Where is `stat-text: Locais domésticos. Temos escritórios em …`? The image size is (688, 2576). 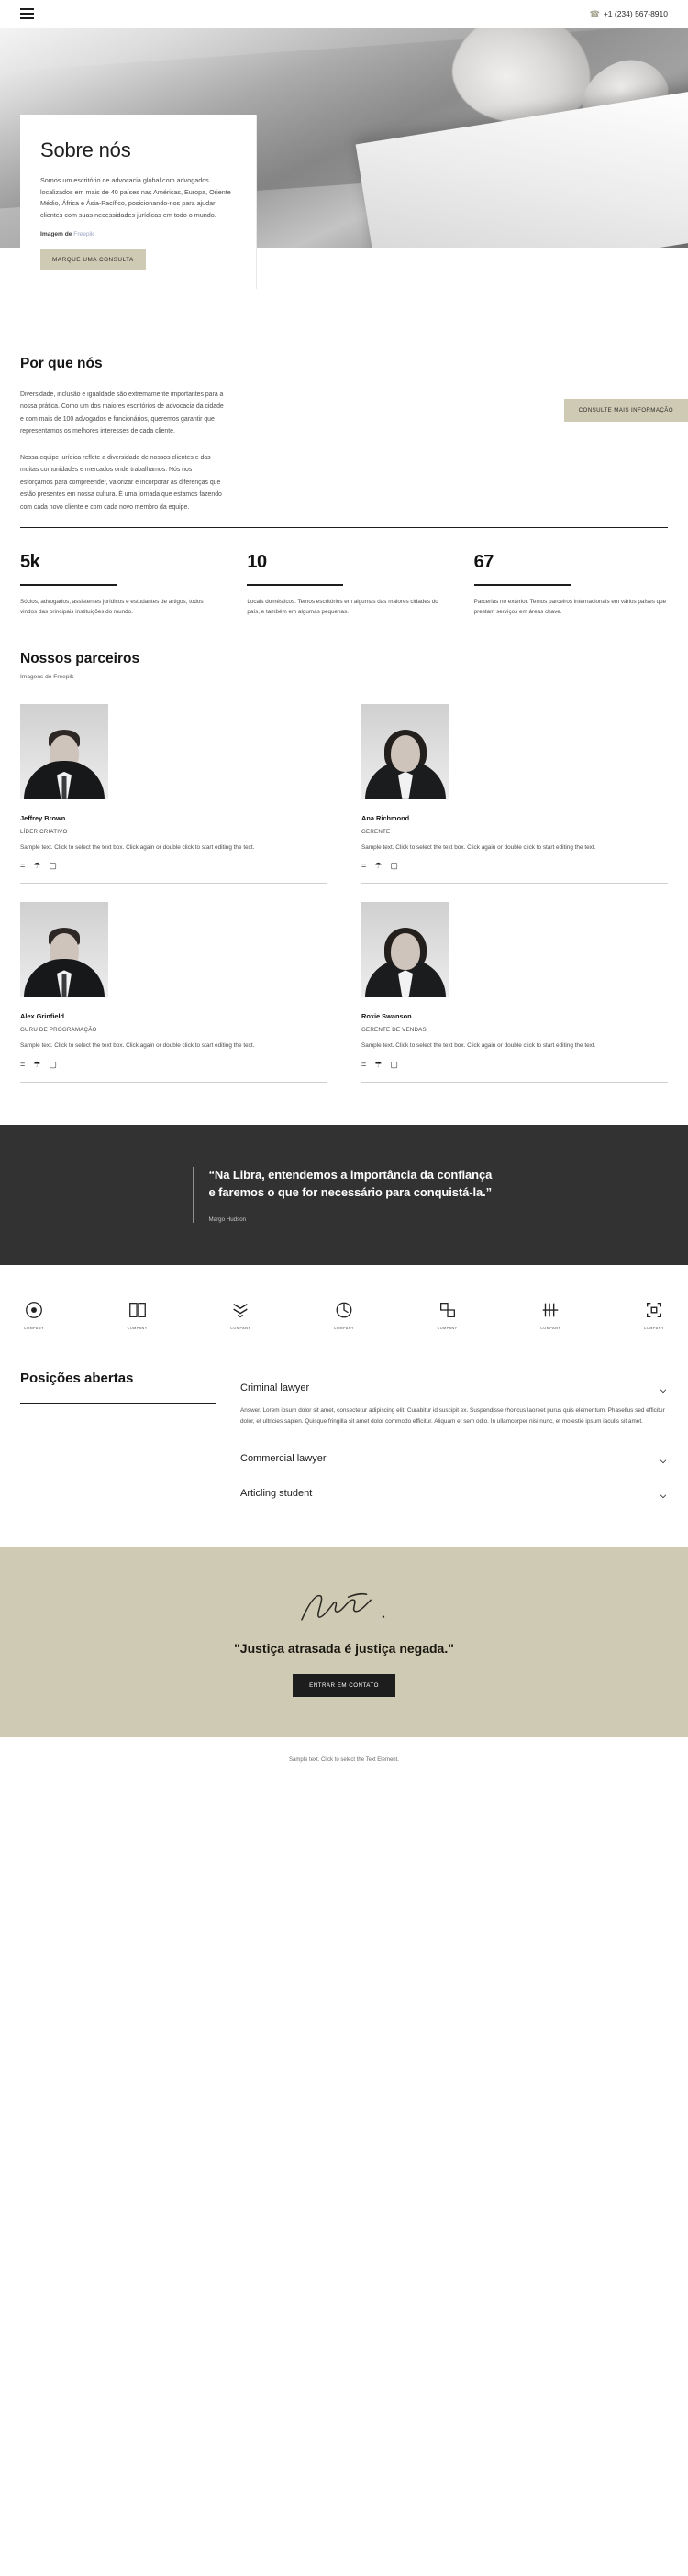 stat-text: Locais domésticos. Temos escritórios em … is located at coordinates (342, 607).